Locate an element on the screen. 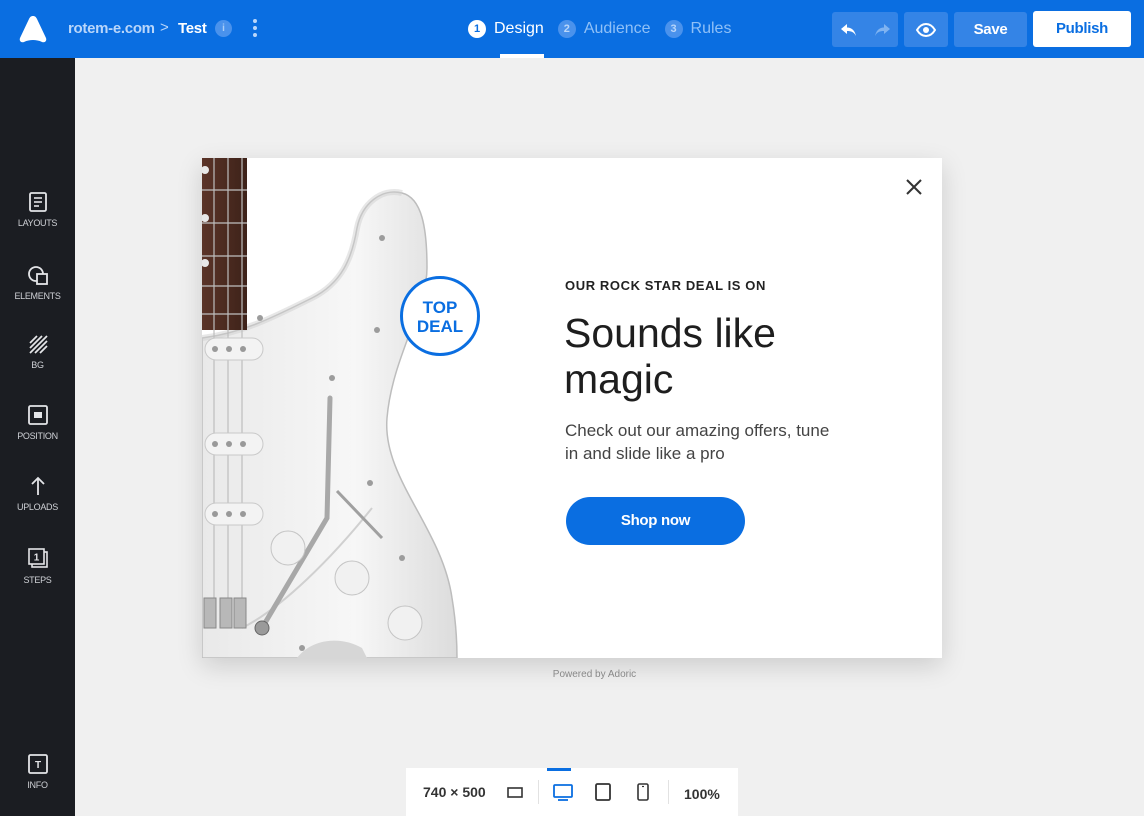  popup-eyebrow-text: OUR ROCK STAR DEAL IS ON is located at coordinates (665, 285).